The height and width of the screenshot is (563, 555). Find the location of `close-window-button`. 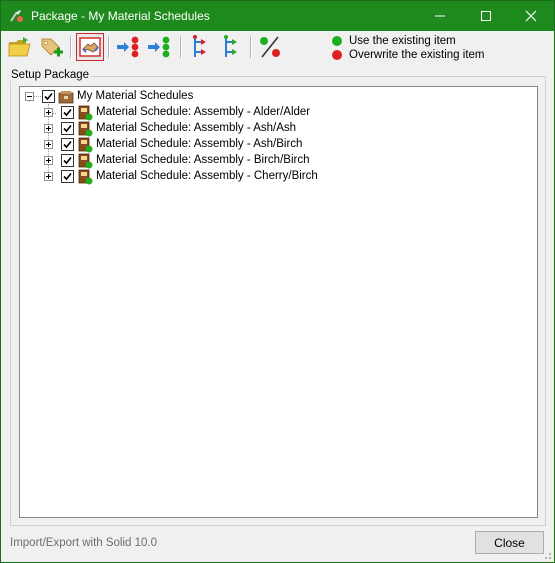

close-window-button is located at coordinates (531, 16).